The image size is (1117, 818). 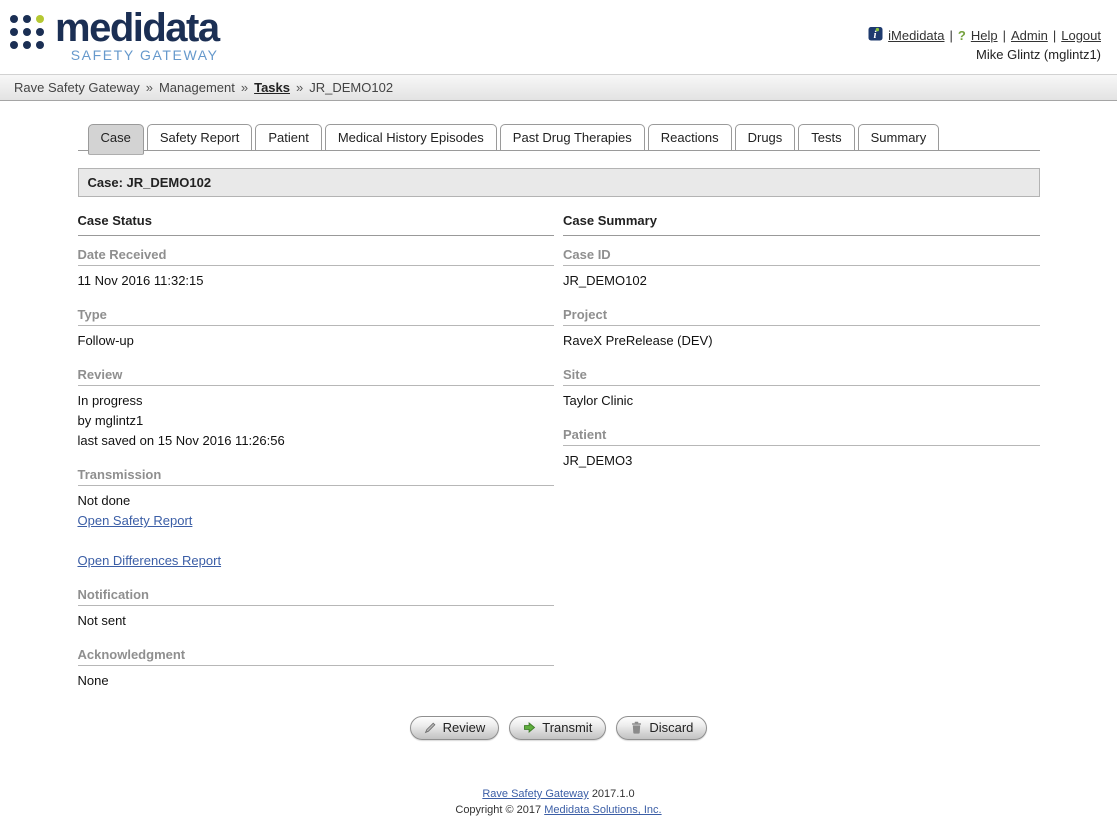 I want to click on field-label: Transmission, so click(x=315, y=476).